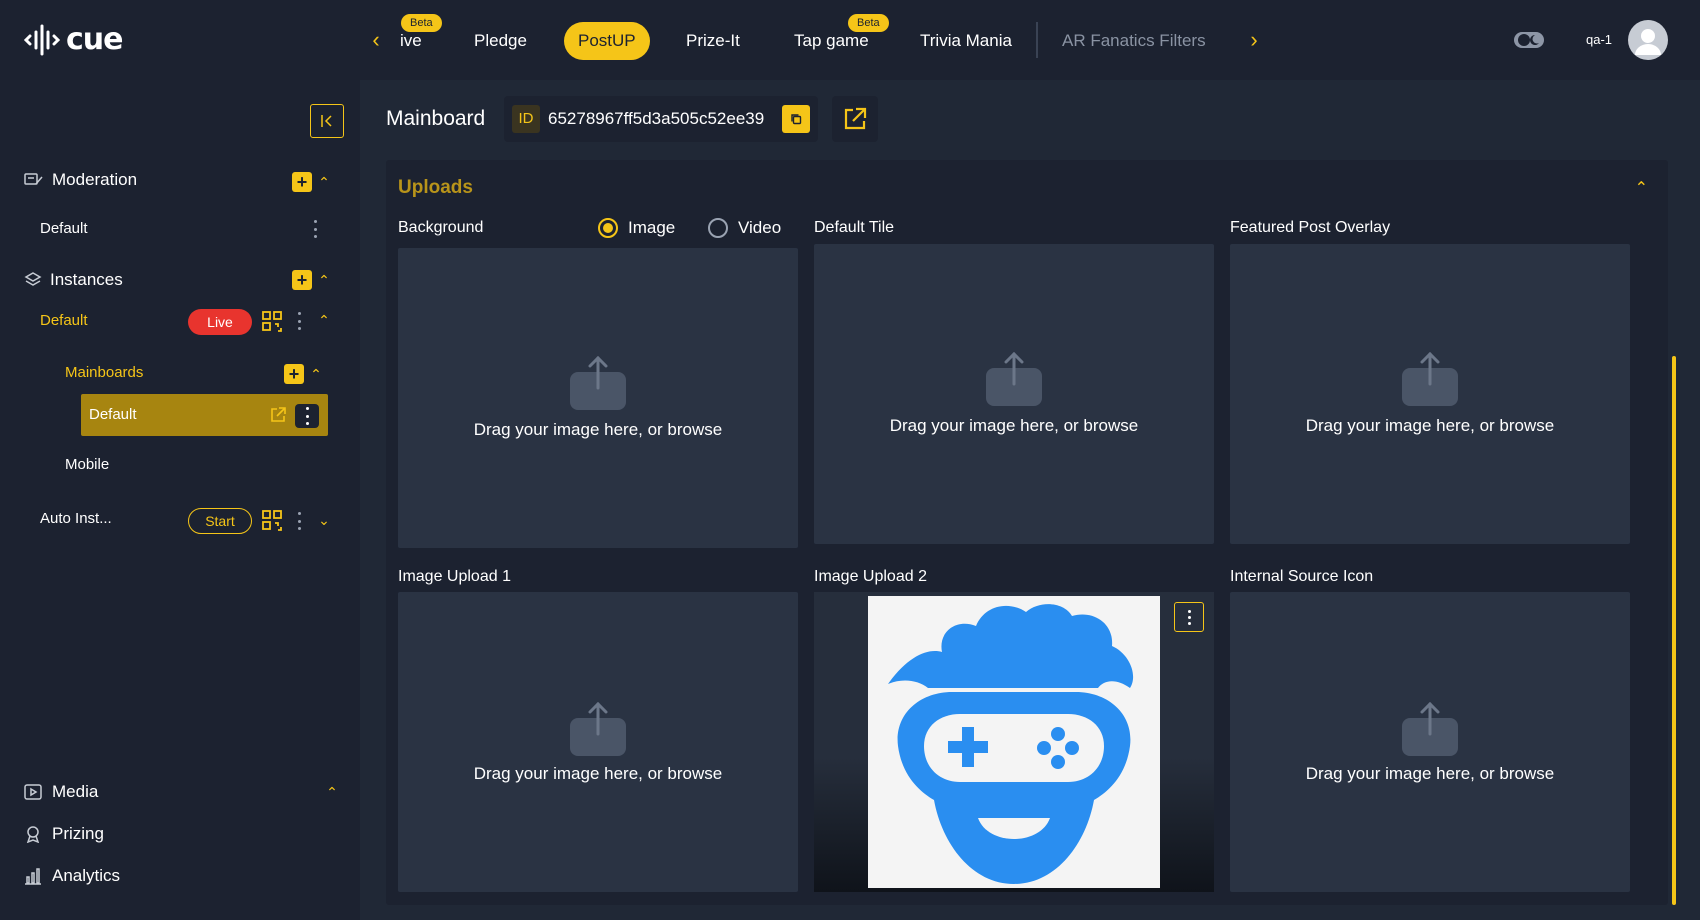 The height and width of the screenshot is (920, 1700). What do you see at coordinates (376, 40) in the screenshot?
I see `tabs-prev-chevron-icon: ‹` at bounding box center [376, 40].